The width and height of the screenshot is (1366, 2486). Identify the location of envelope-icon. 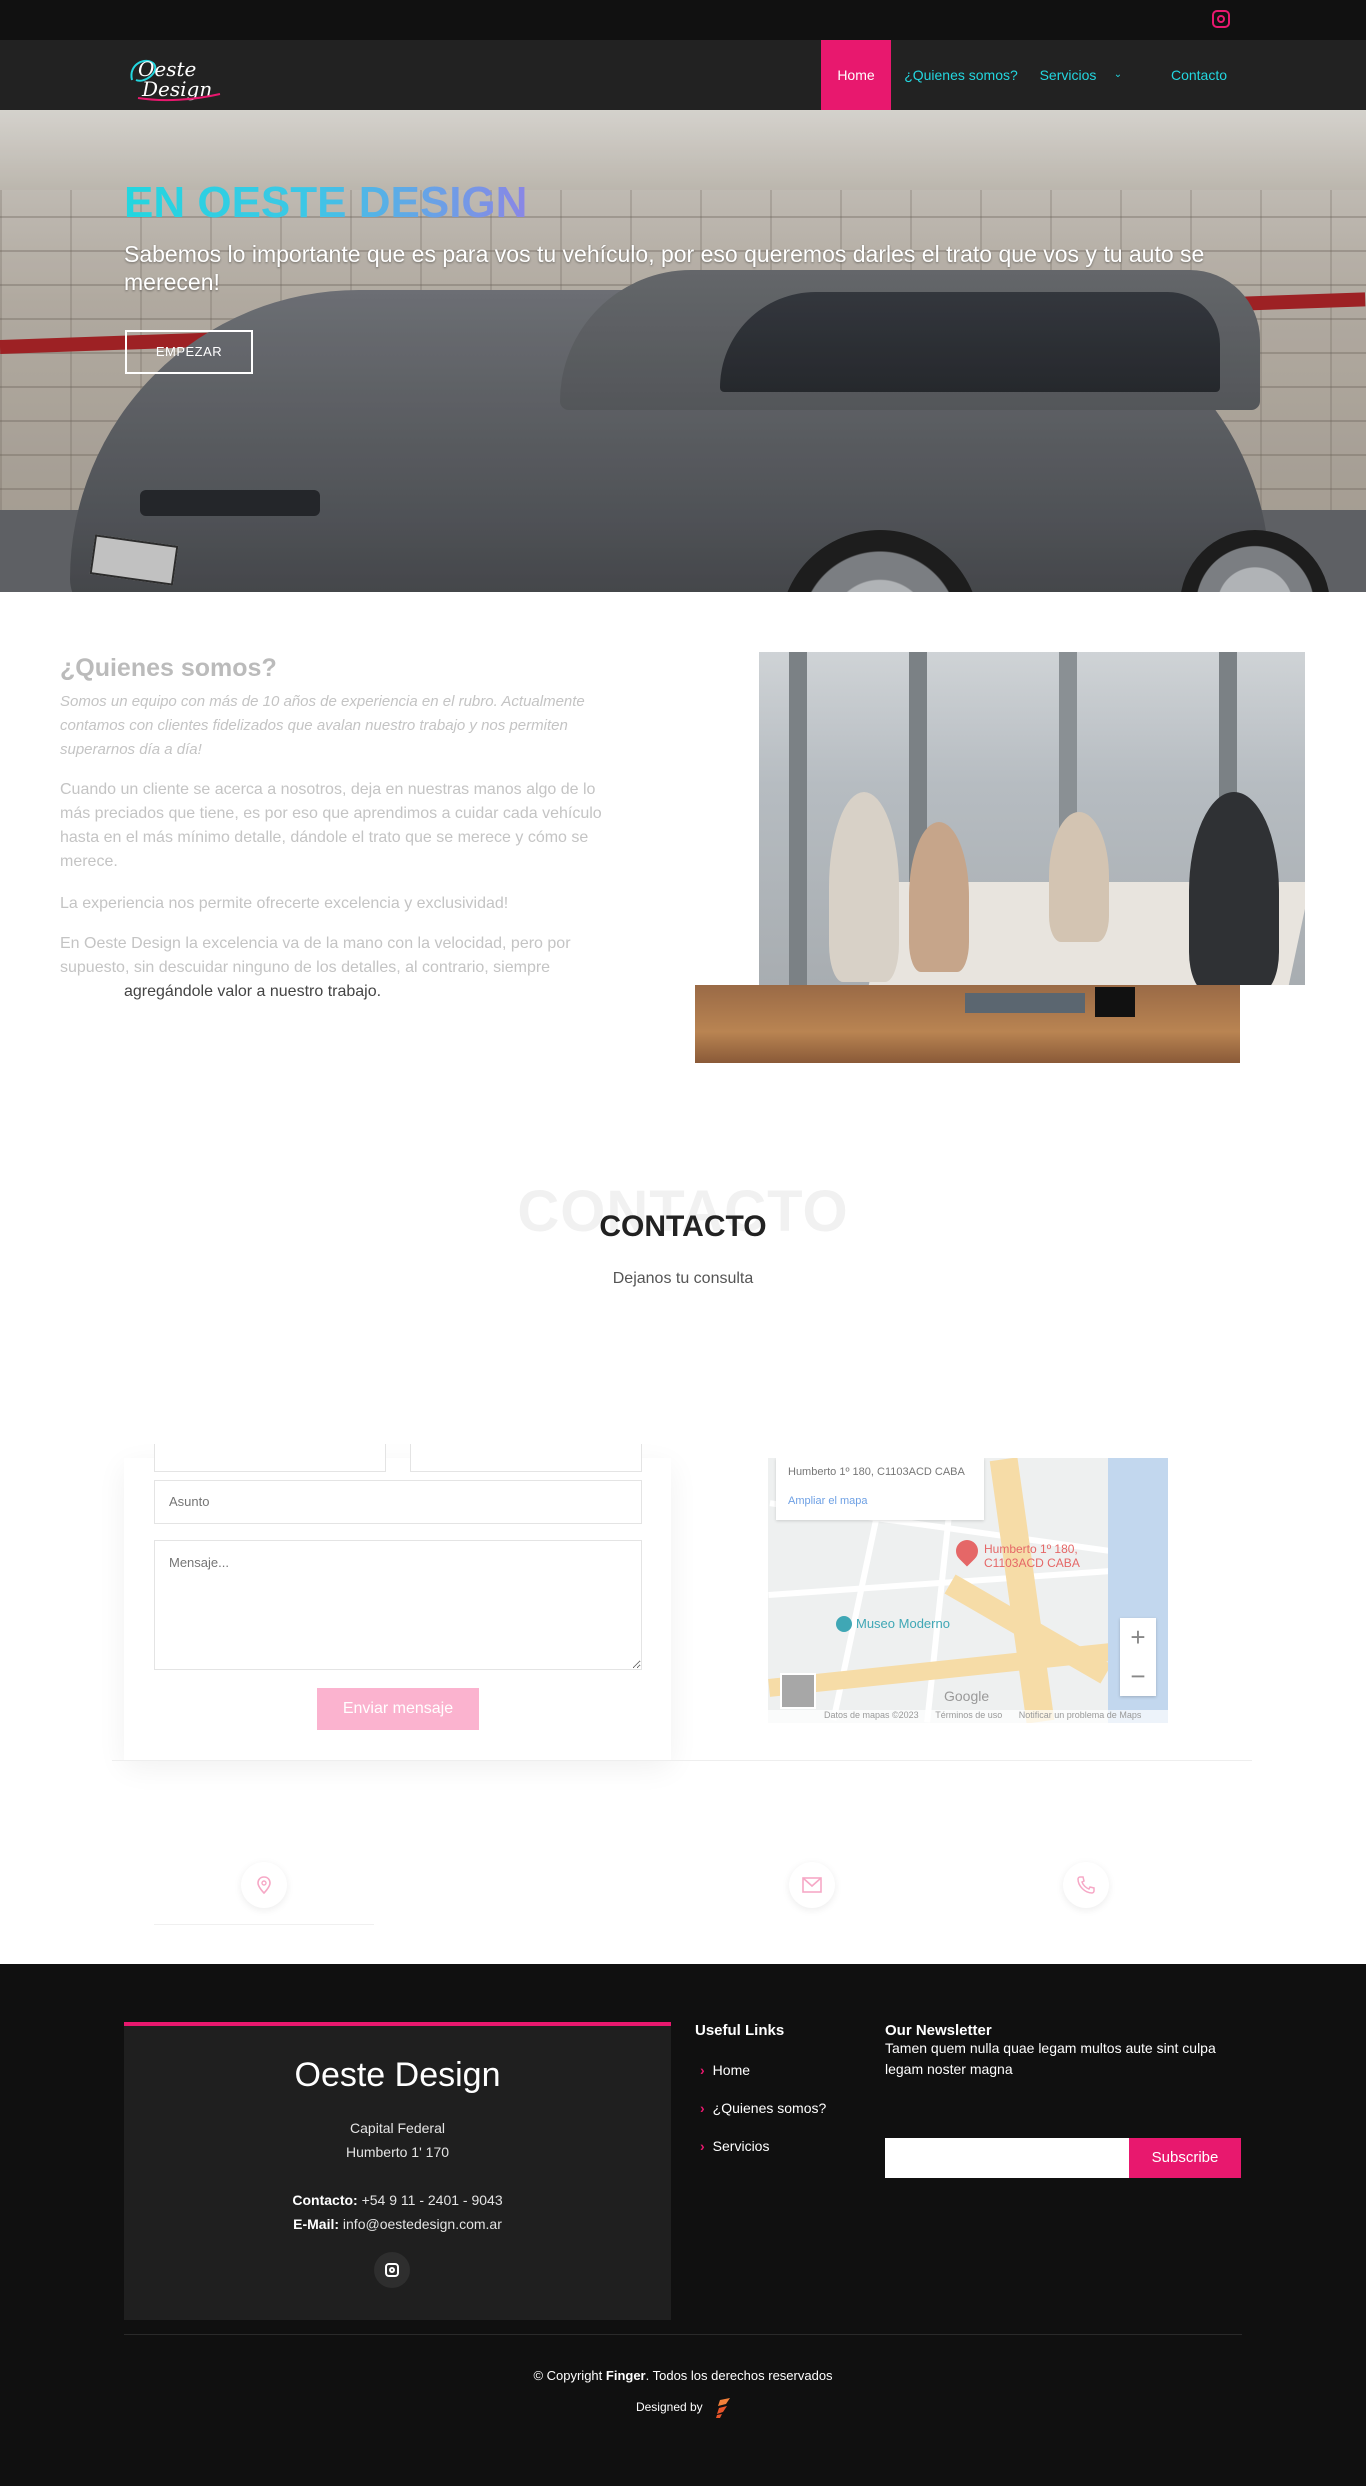
(812, 1885).